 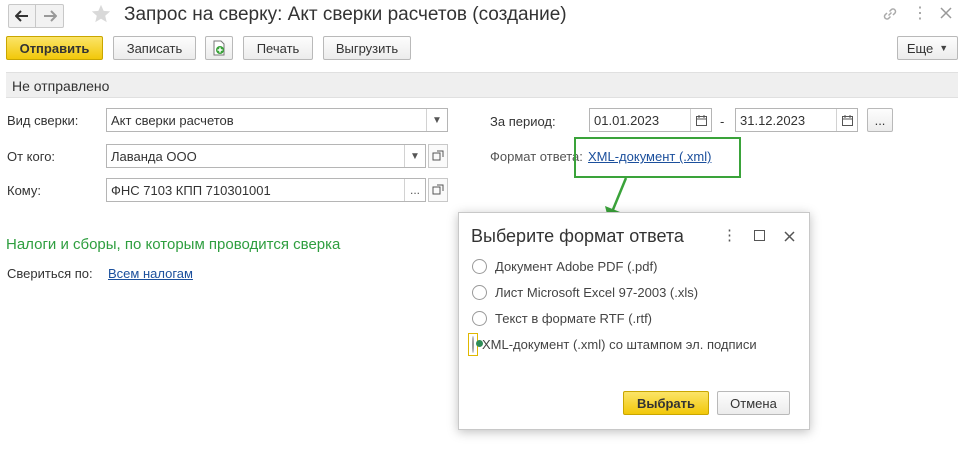 I want to click on format-option-rtf: Текст в формате RTF (.rtf), so click(x=562, y=318).